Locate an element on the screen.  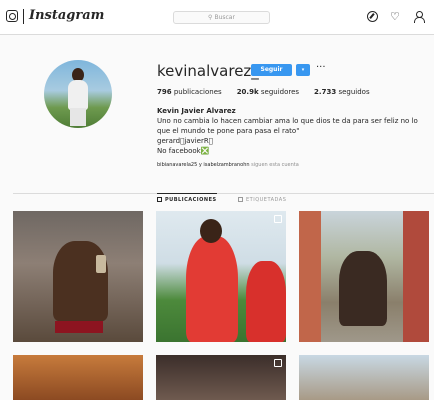
tab-etiquetadas: ETIQUETADAS is located at coordinates (262, 200).